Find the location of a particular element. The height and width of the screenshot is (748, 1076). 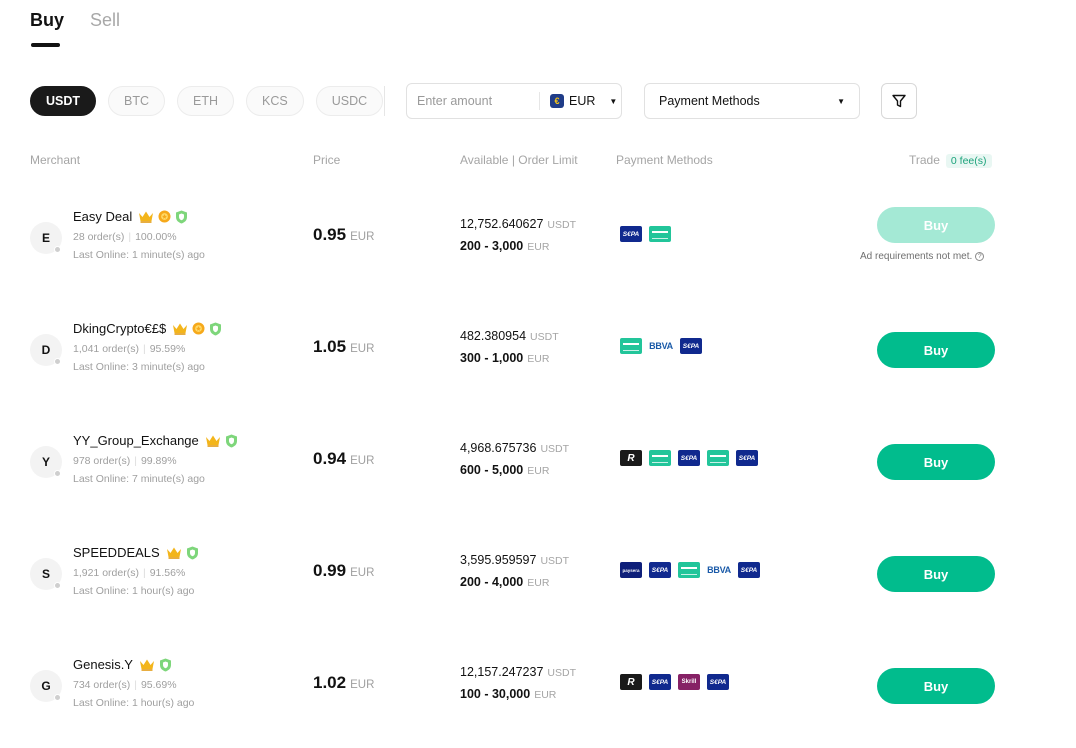

trade-tabs: Buy Sell is located at coordinates (75, 20).